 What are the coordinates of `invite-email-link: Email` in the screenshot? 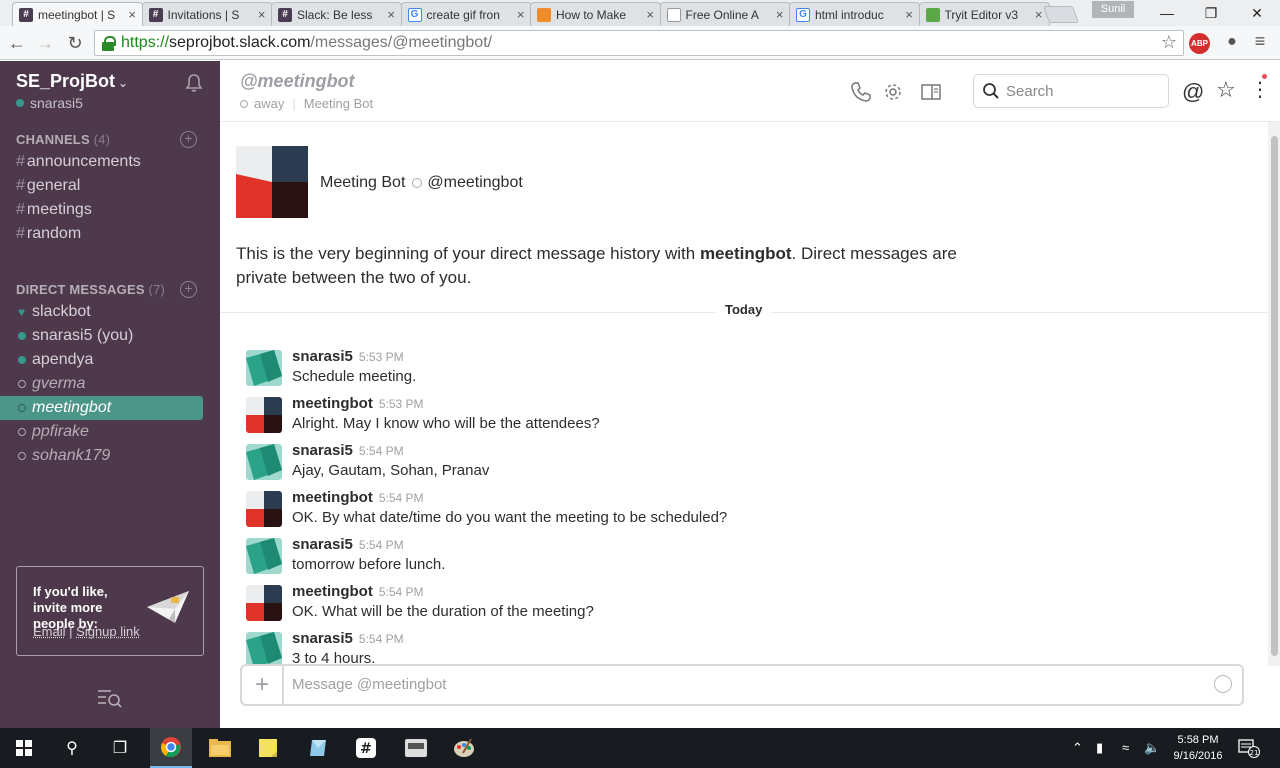 It's located at (49, 631).